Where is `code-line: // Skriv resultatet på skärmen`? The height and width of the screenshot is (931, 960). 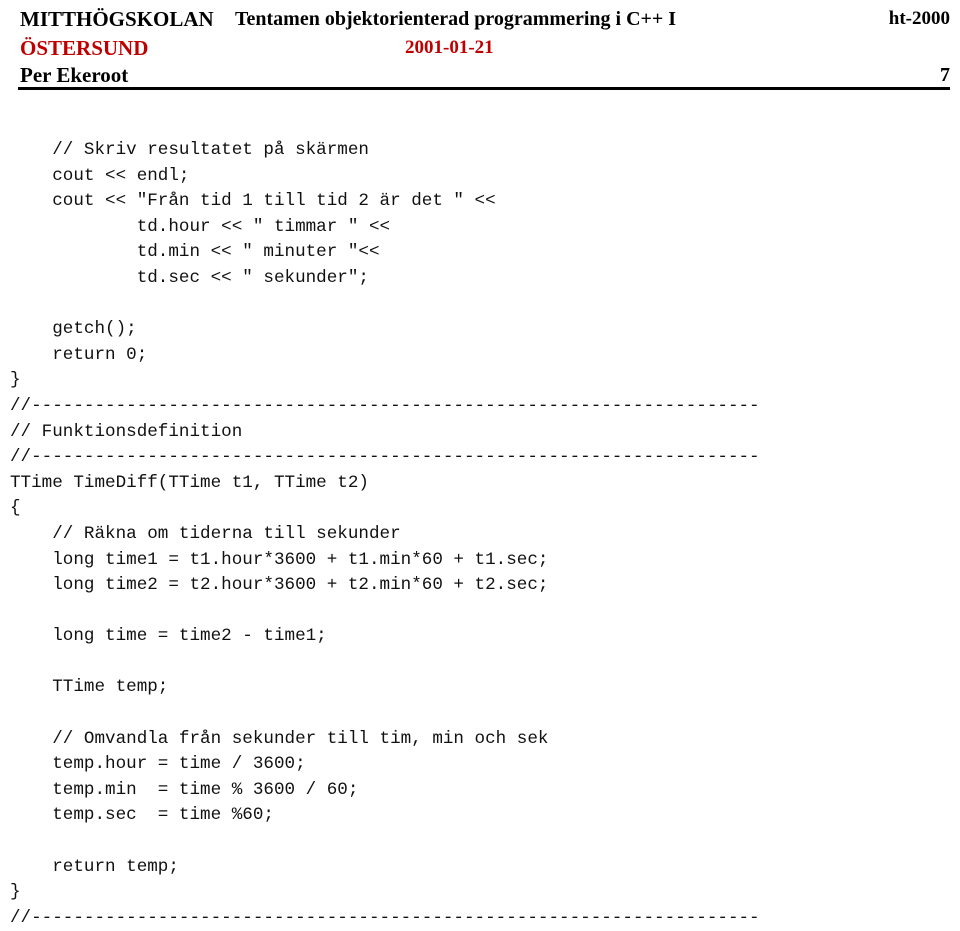
code-line: // Skriv resultatet på skärmen is located at coordinates (189, 150).